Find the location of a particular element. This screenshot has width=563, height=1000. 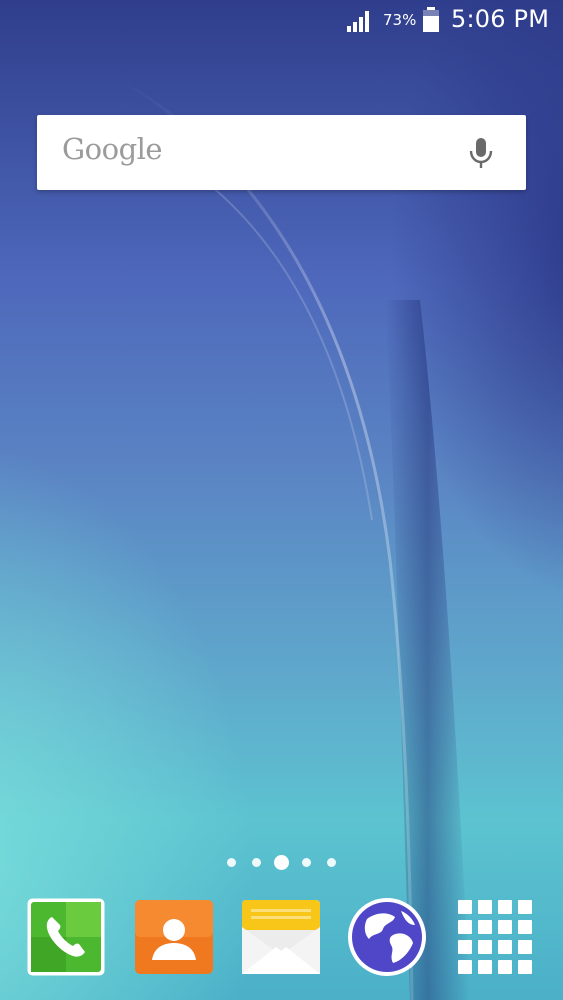

internet-app is located at coordinates (387, 937).